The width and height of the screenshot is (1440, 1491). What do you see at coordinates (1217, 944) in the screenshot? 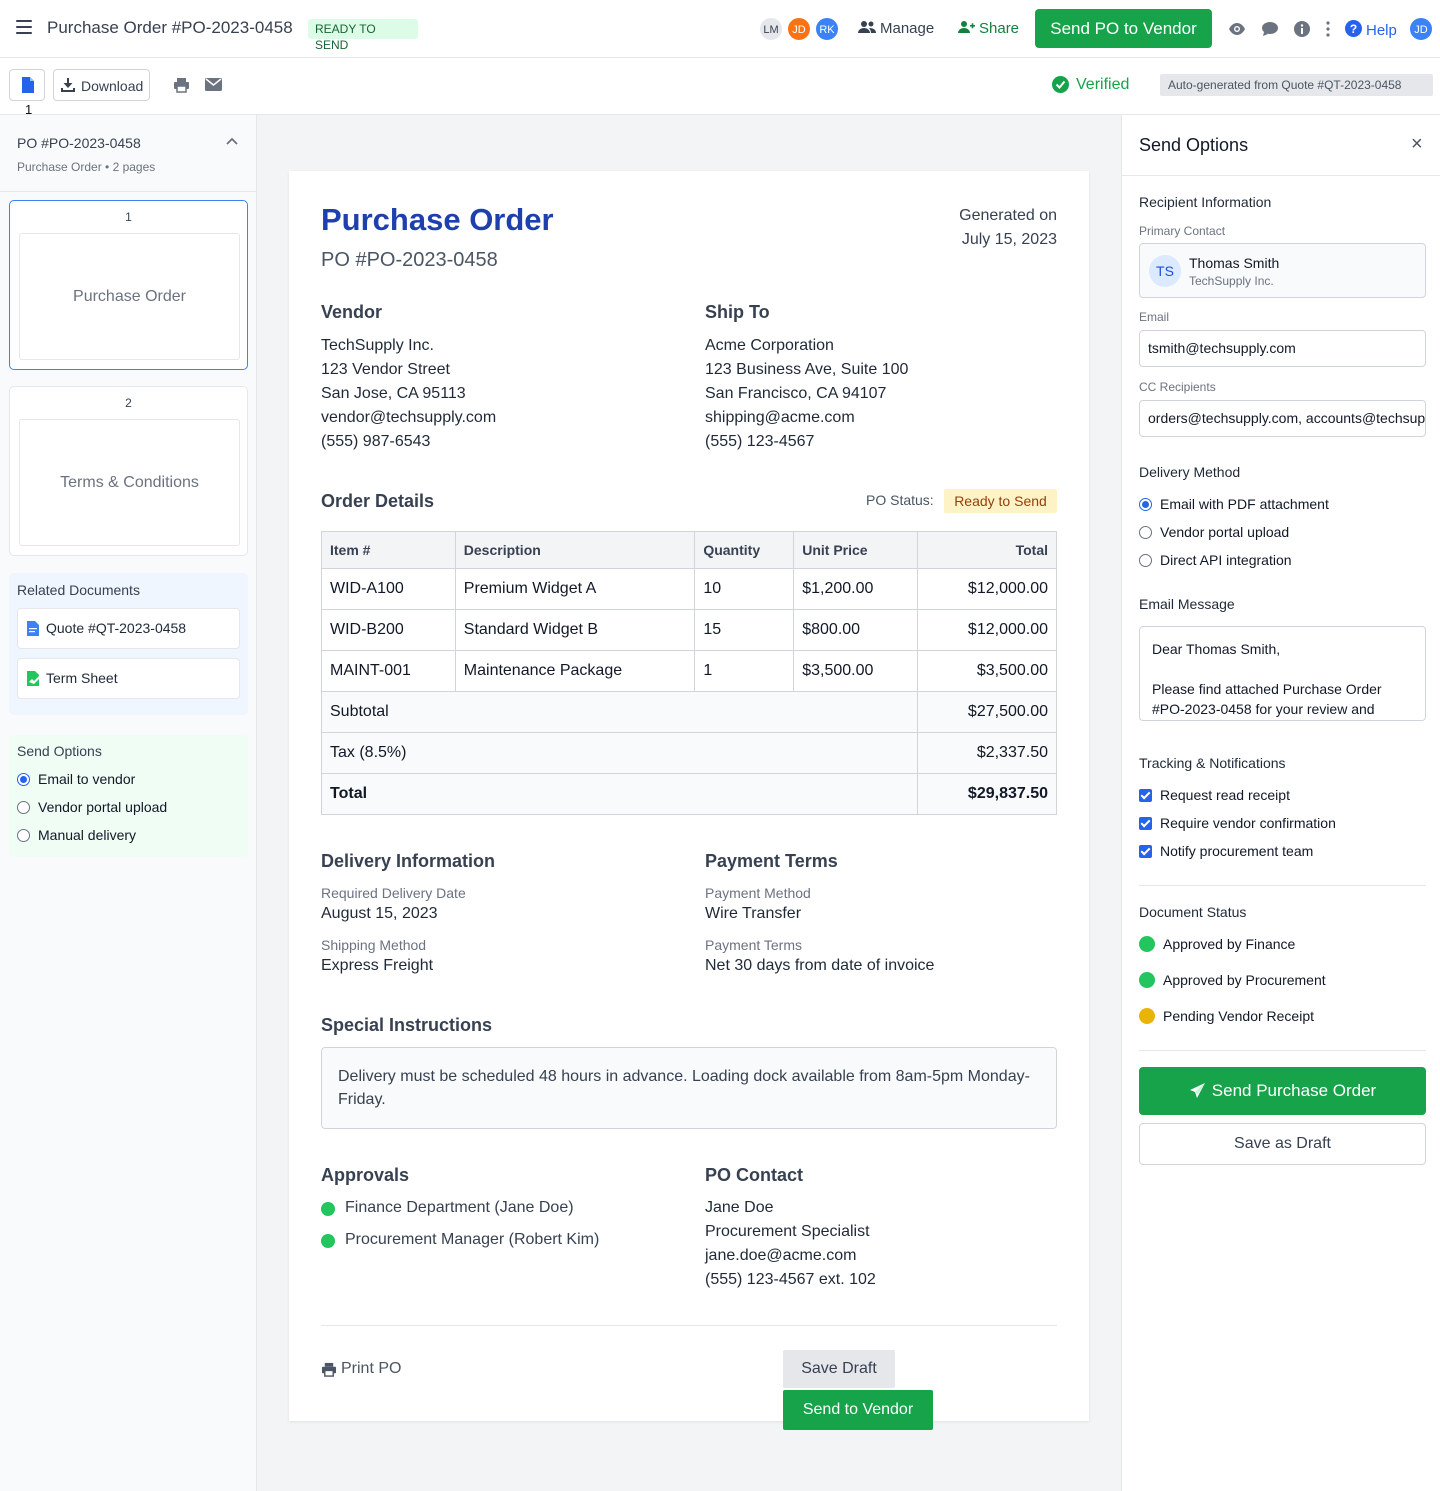
I see `status-item: Approved by Finance` at bounding box center [1217, 944].